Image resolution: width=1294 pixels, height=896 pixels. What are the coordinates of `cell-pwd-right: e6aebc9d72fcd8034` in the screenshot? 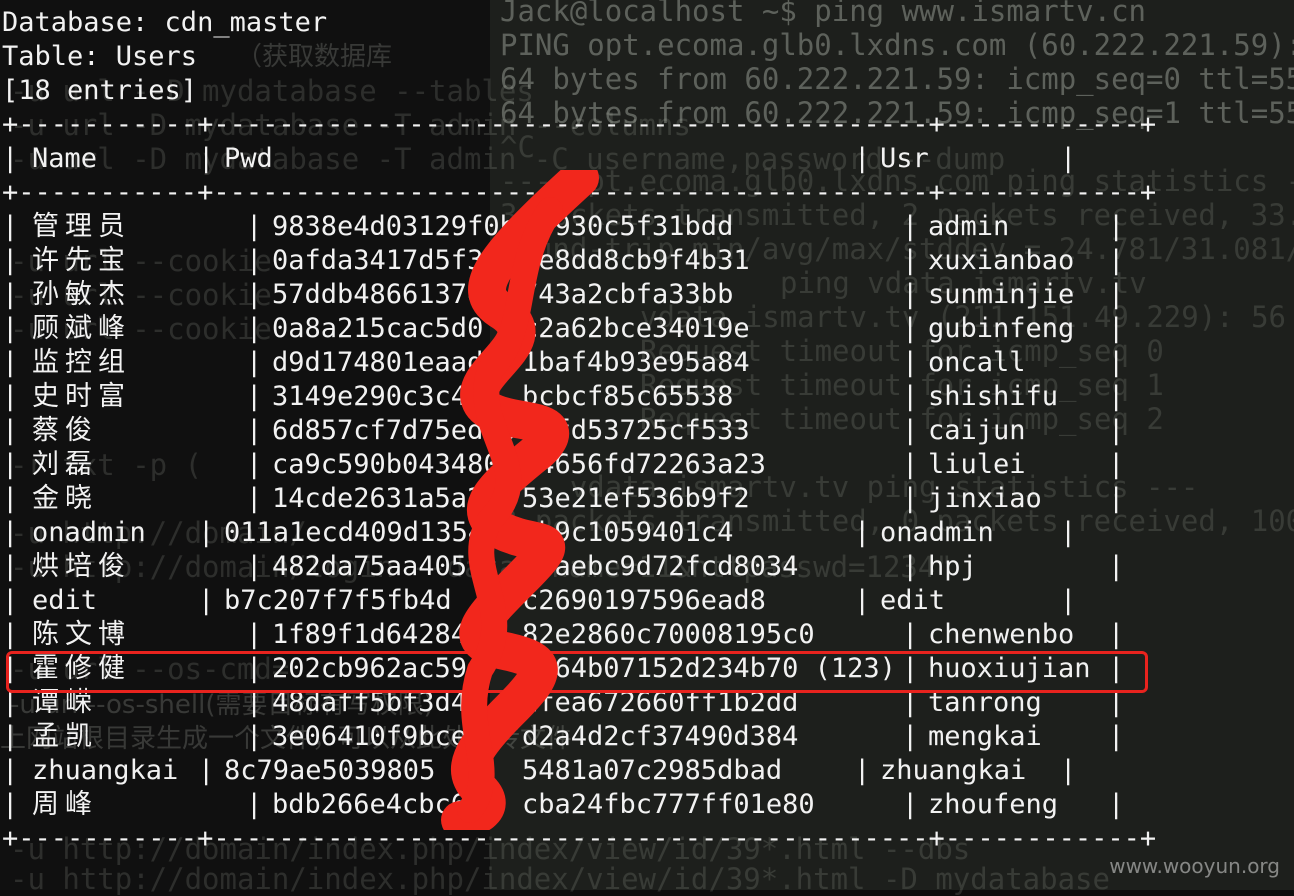 It's located at (660, 566).